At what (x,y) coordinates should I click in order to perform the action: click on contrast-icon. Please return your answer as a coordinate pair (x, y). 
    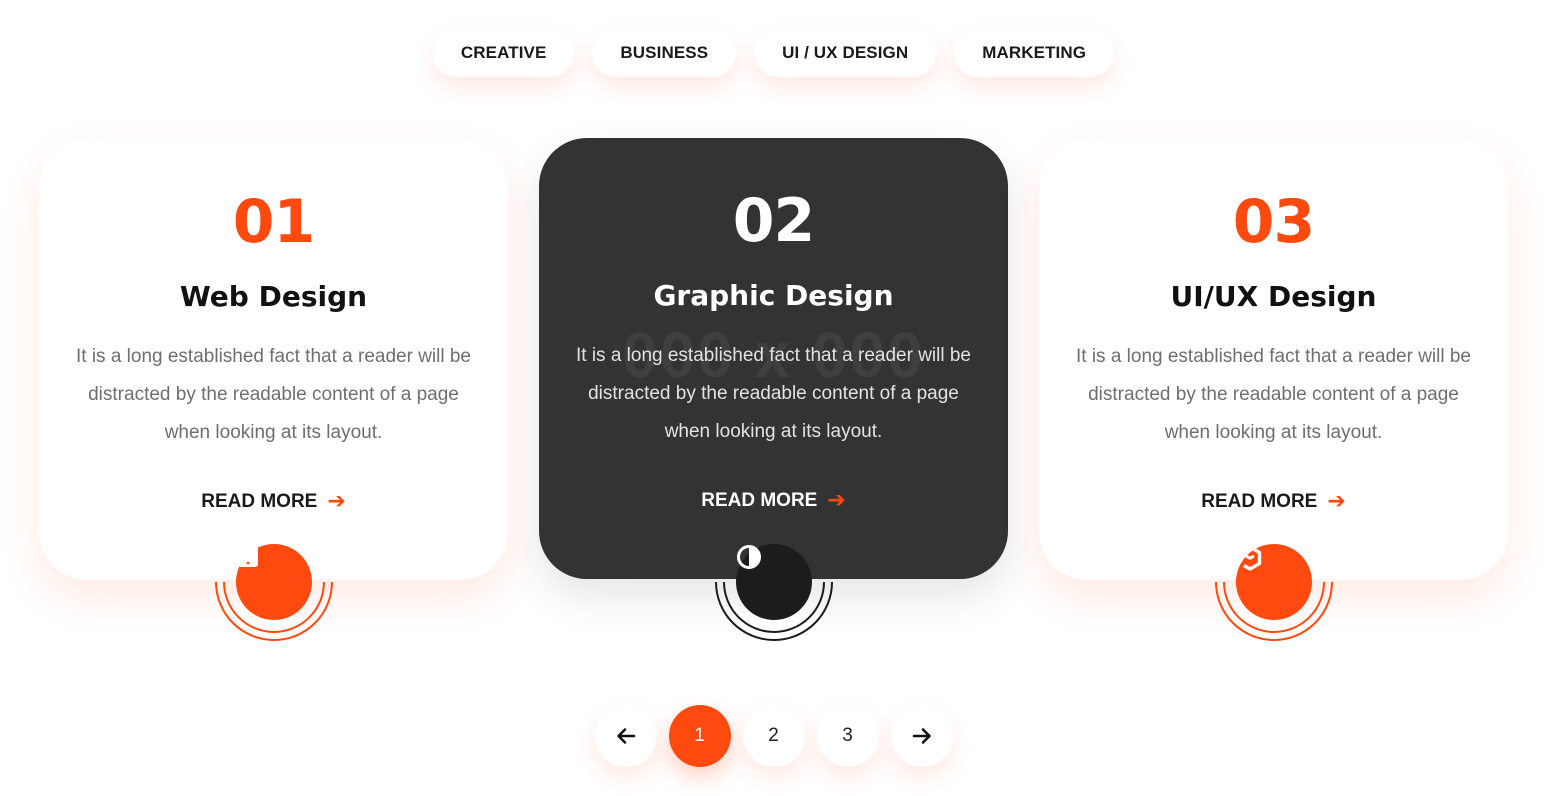
    Looking at the image, I should click on (774, 582).